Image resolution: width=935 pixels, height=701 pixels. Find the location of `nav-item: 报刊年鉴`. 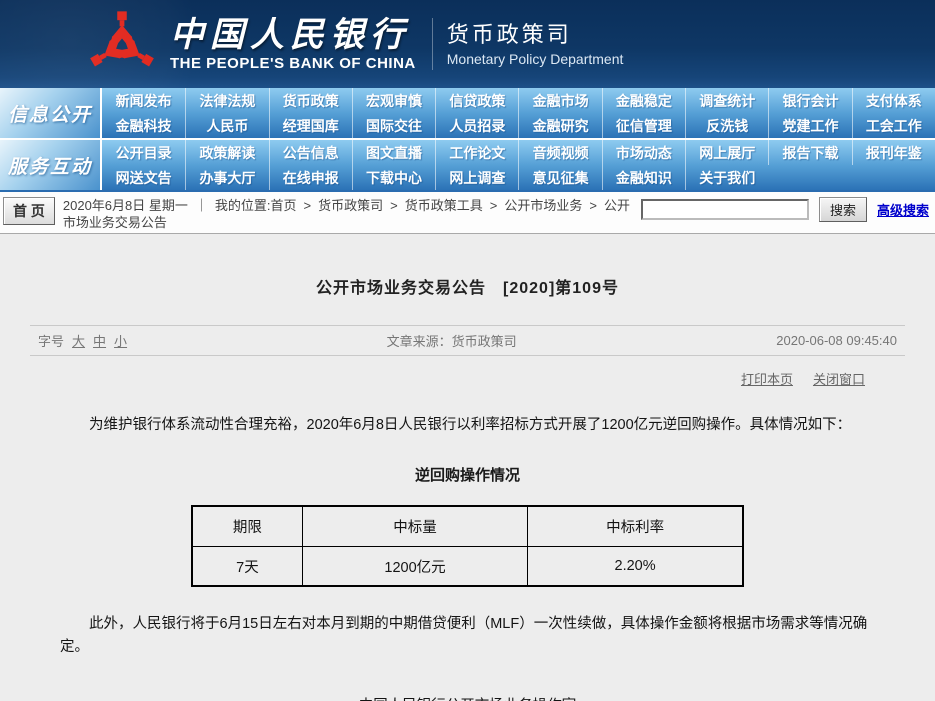

nav-item: 报刊年鉴 is located at coordinates (893, 152).